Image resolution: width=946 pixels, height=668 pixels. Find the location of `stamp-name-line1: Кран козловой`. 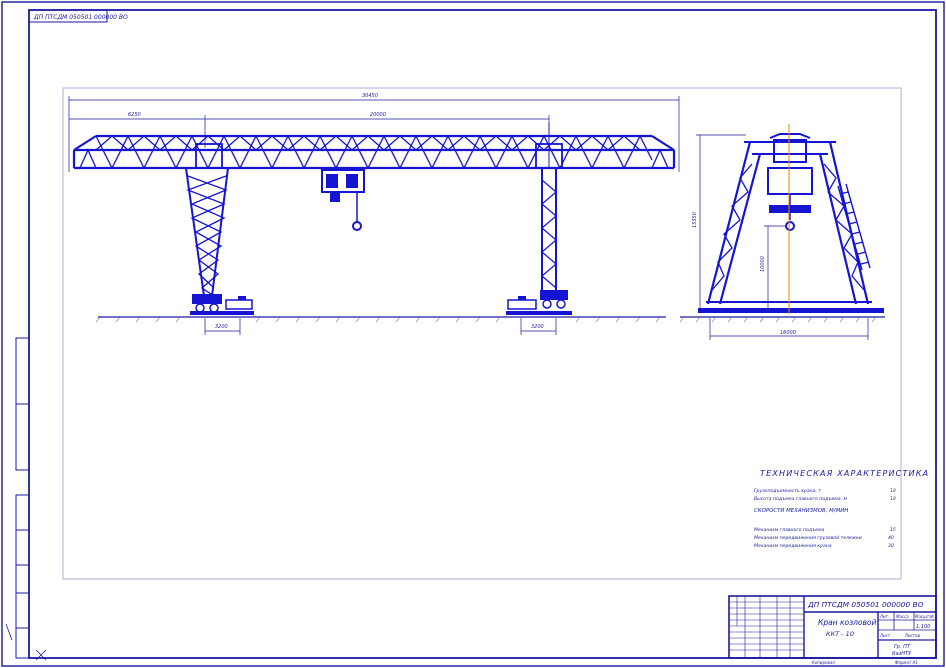

stamp-name-line1: Кран козловой is located at coordinates (847, 622).